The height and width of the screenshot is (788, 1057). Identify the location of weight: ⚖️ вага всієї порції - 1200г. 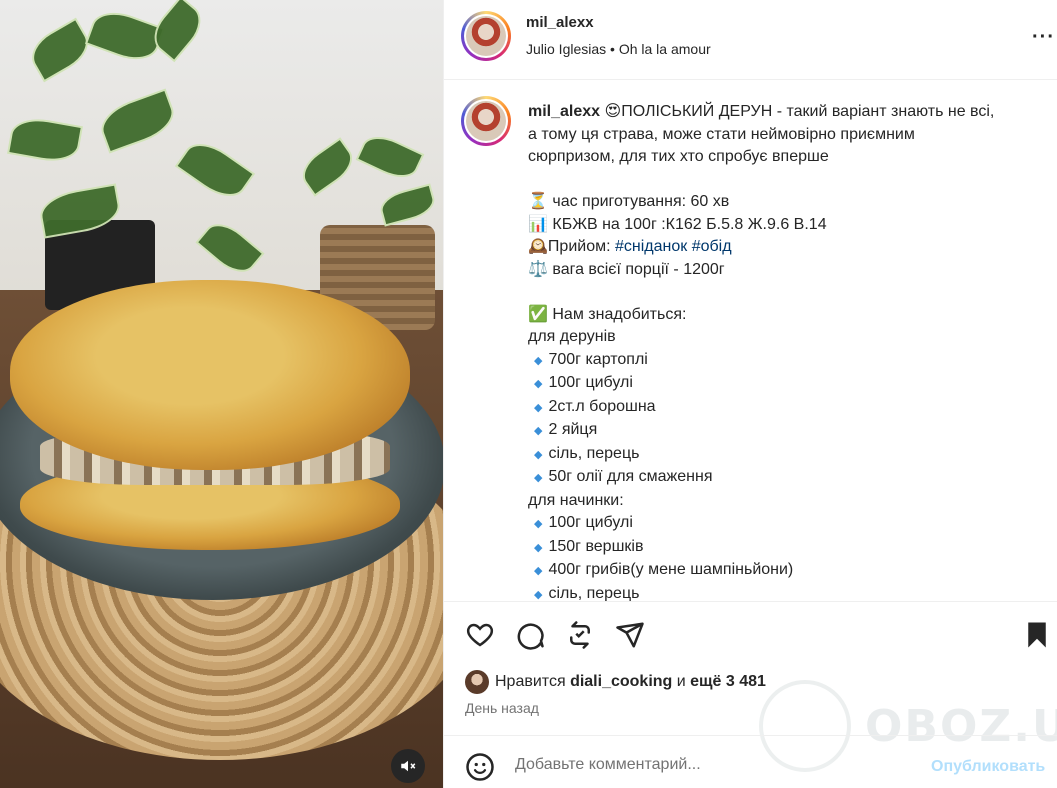
(626, 269).